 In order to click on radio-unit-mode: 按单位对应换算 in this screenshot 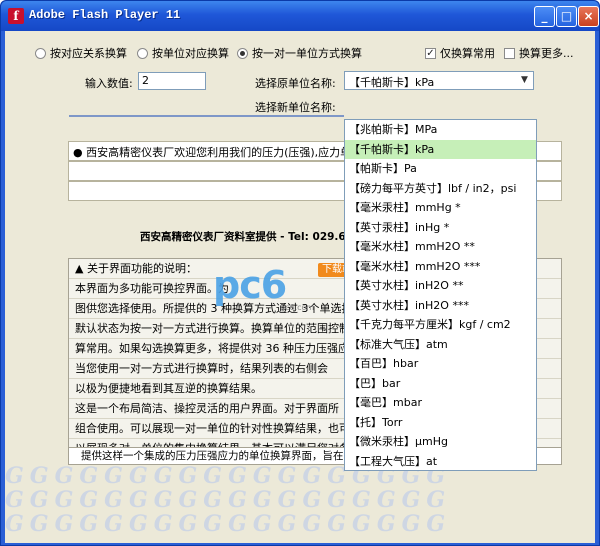, I will do `click(183, 53)`.